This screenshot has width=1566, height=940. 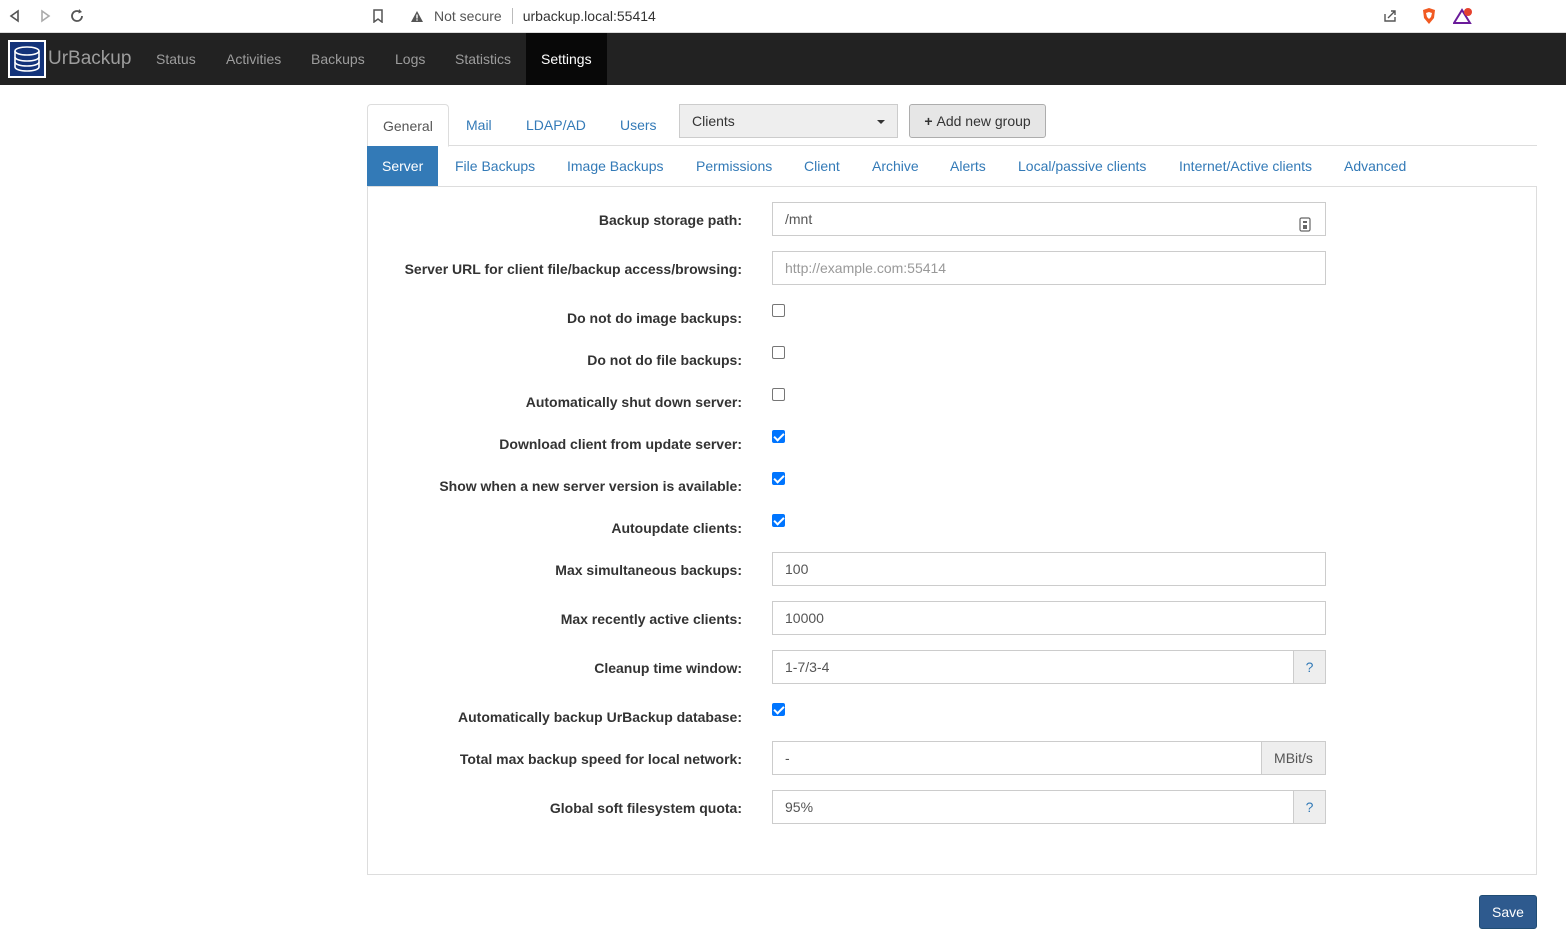 What do you see at coordinates (27, 59) in the screenshot?
I see `urbackup-logo-icon` at bounding box center [27, 59].